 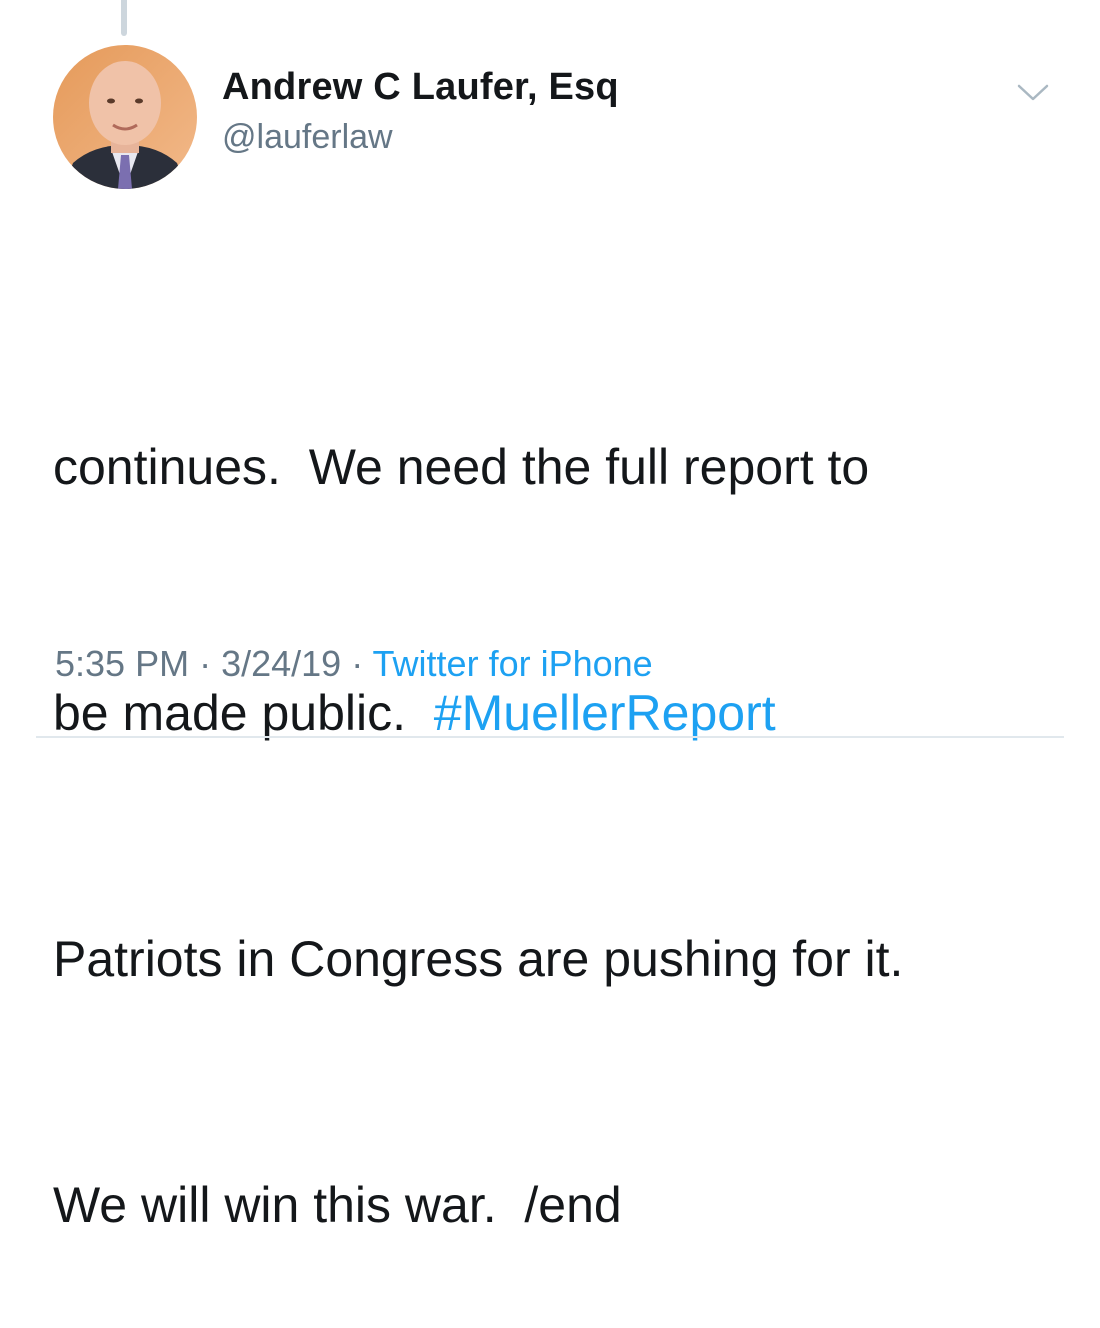 What do you see at coordinates (513, 663) in the screenshot?
I see `source-link: Twitter for iPhone` at bounding box center [513, 663].